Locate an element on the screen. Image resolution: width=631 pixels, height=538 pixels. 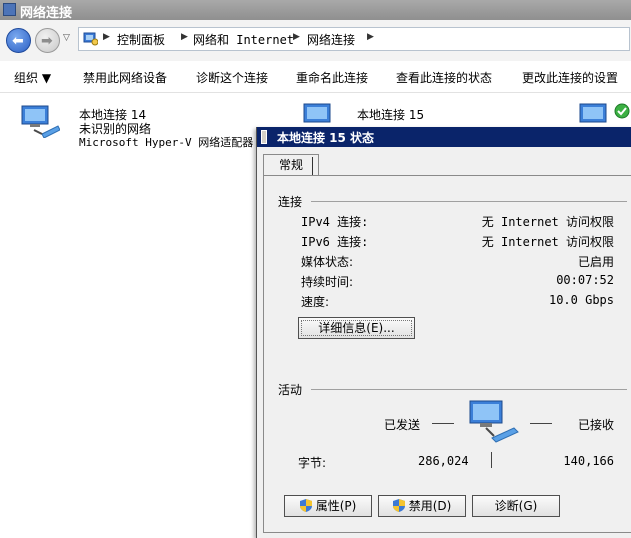
tab-general-label: 常规 is located at coordinates (290, 165).